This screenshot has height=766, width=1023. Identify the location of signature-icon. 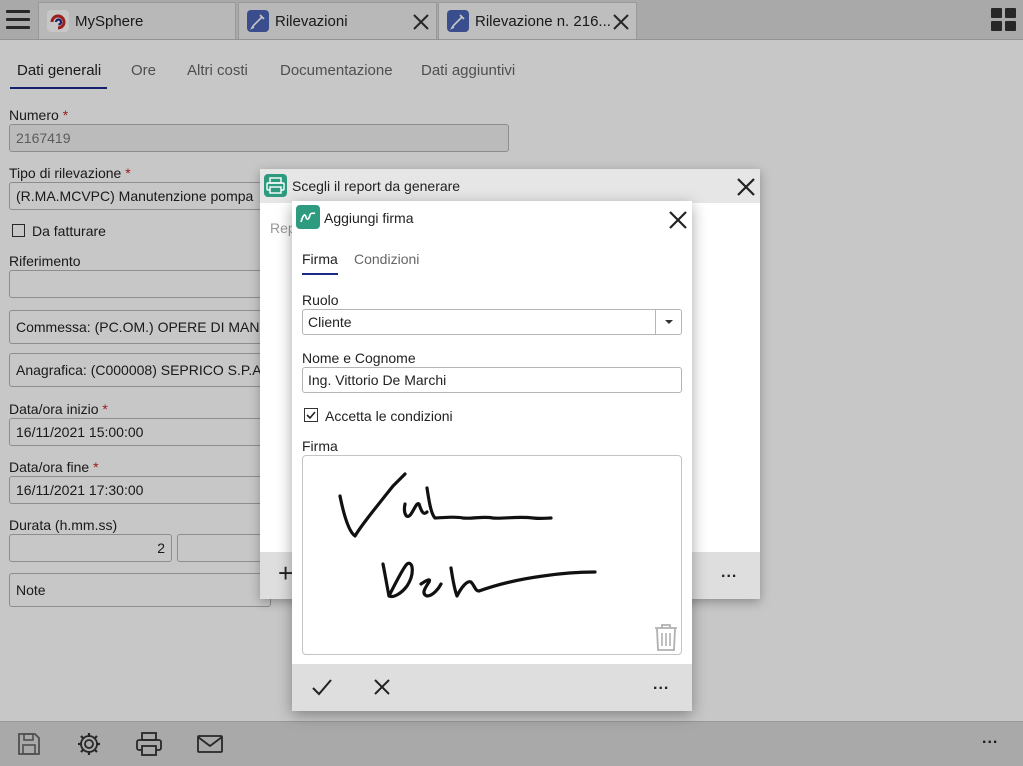
(308, 217).